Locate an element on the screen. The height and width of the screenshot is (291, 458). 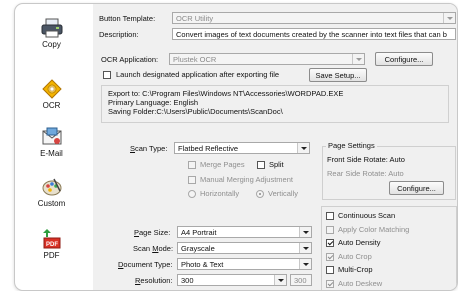
sidebar-item-ocr: OCR is located at coordinates (51, 94).